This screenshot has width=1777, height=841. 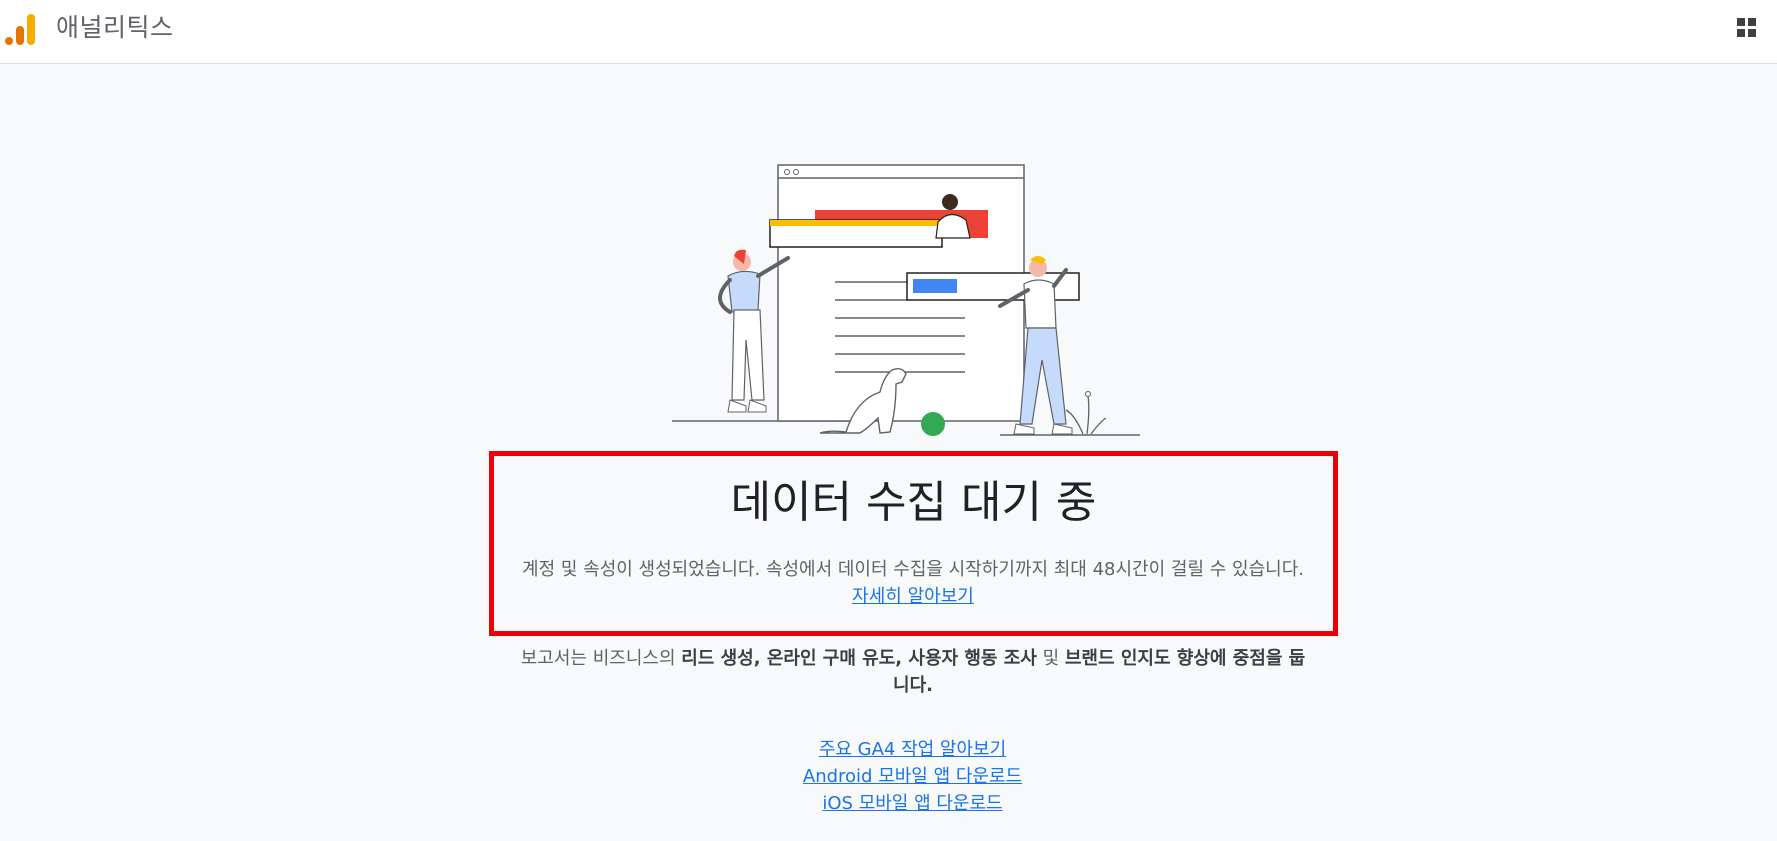 I want to click on learn-more-link: 자세히 알아보기, so click(x=913, y=596).